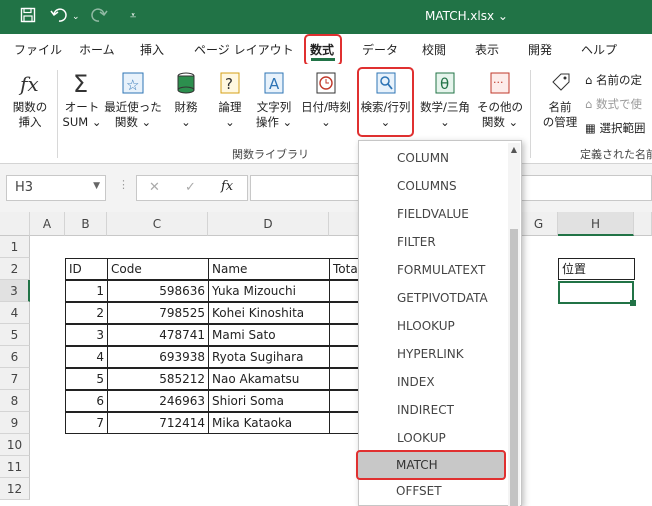 The width and height of the screenshot is (652, 506). Describe the element at coordinates (47, 224) in the screenshot. I see `col-header-a: A` at that location.